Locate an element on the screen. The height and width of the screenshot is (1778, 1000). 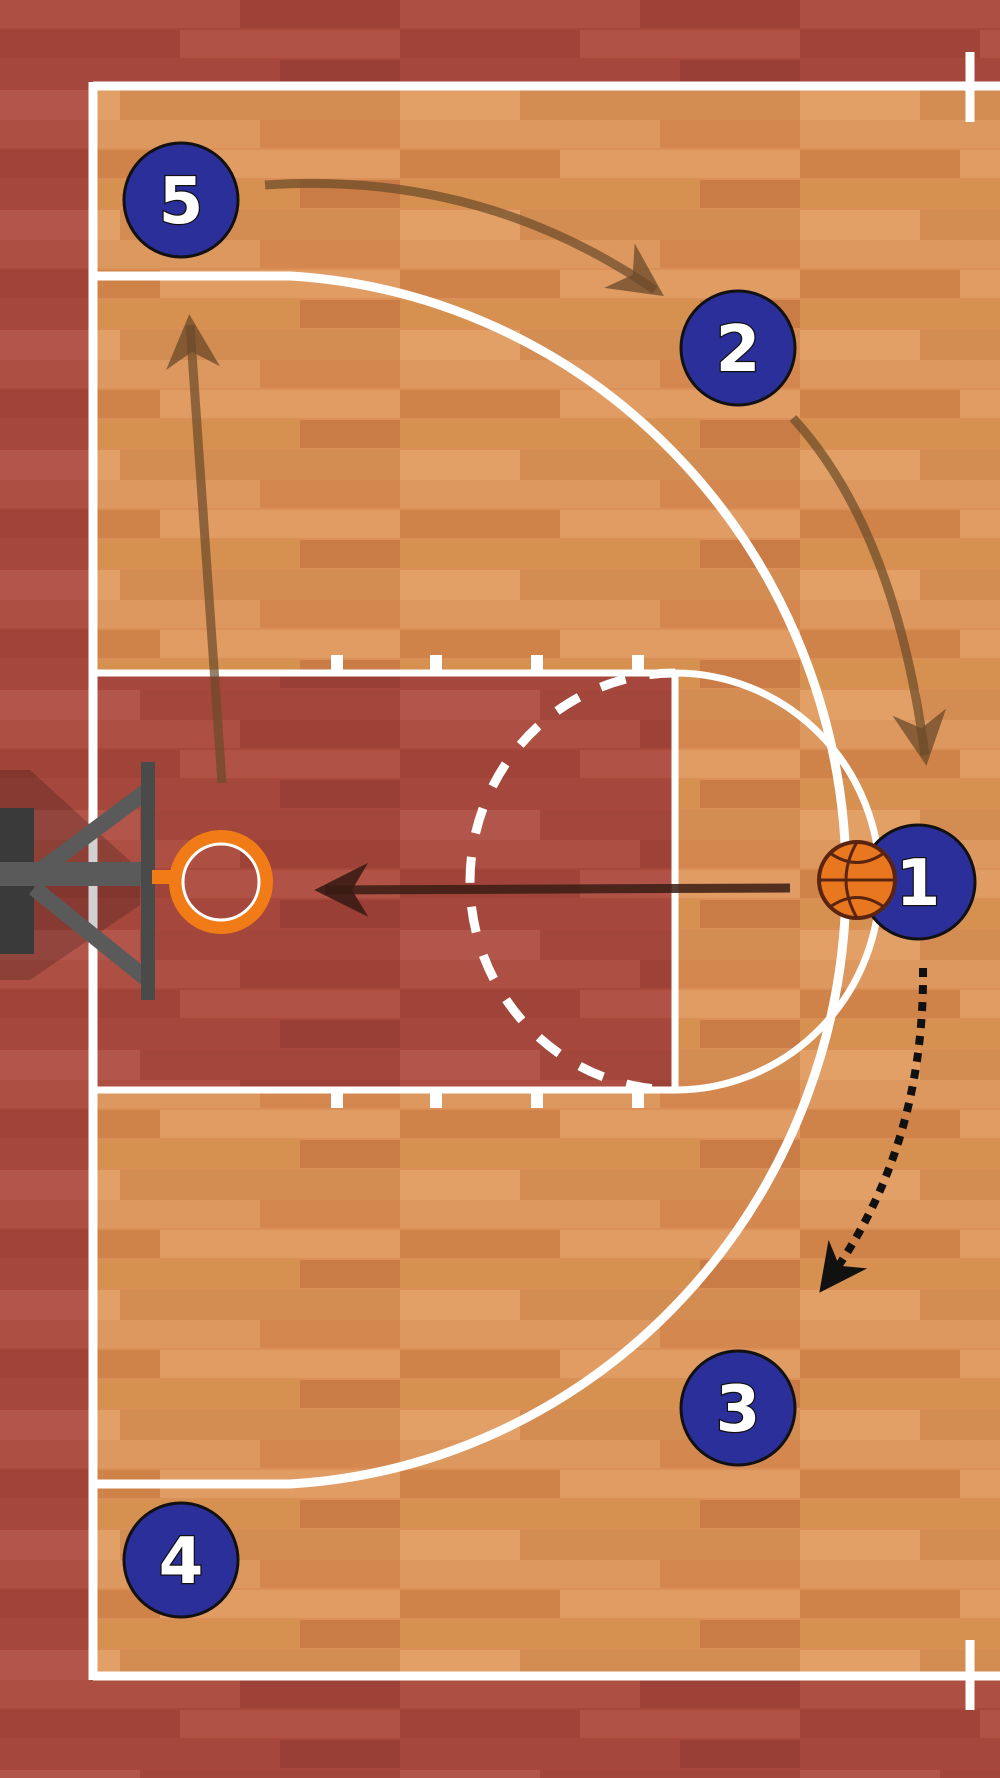
player-4: 4 is located at coordinates (181, 1560).